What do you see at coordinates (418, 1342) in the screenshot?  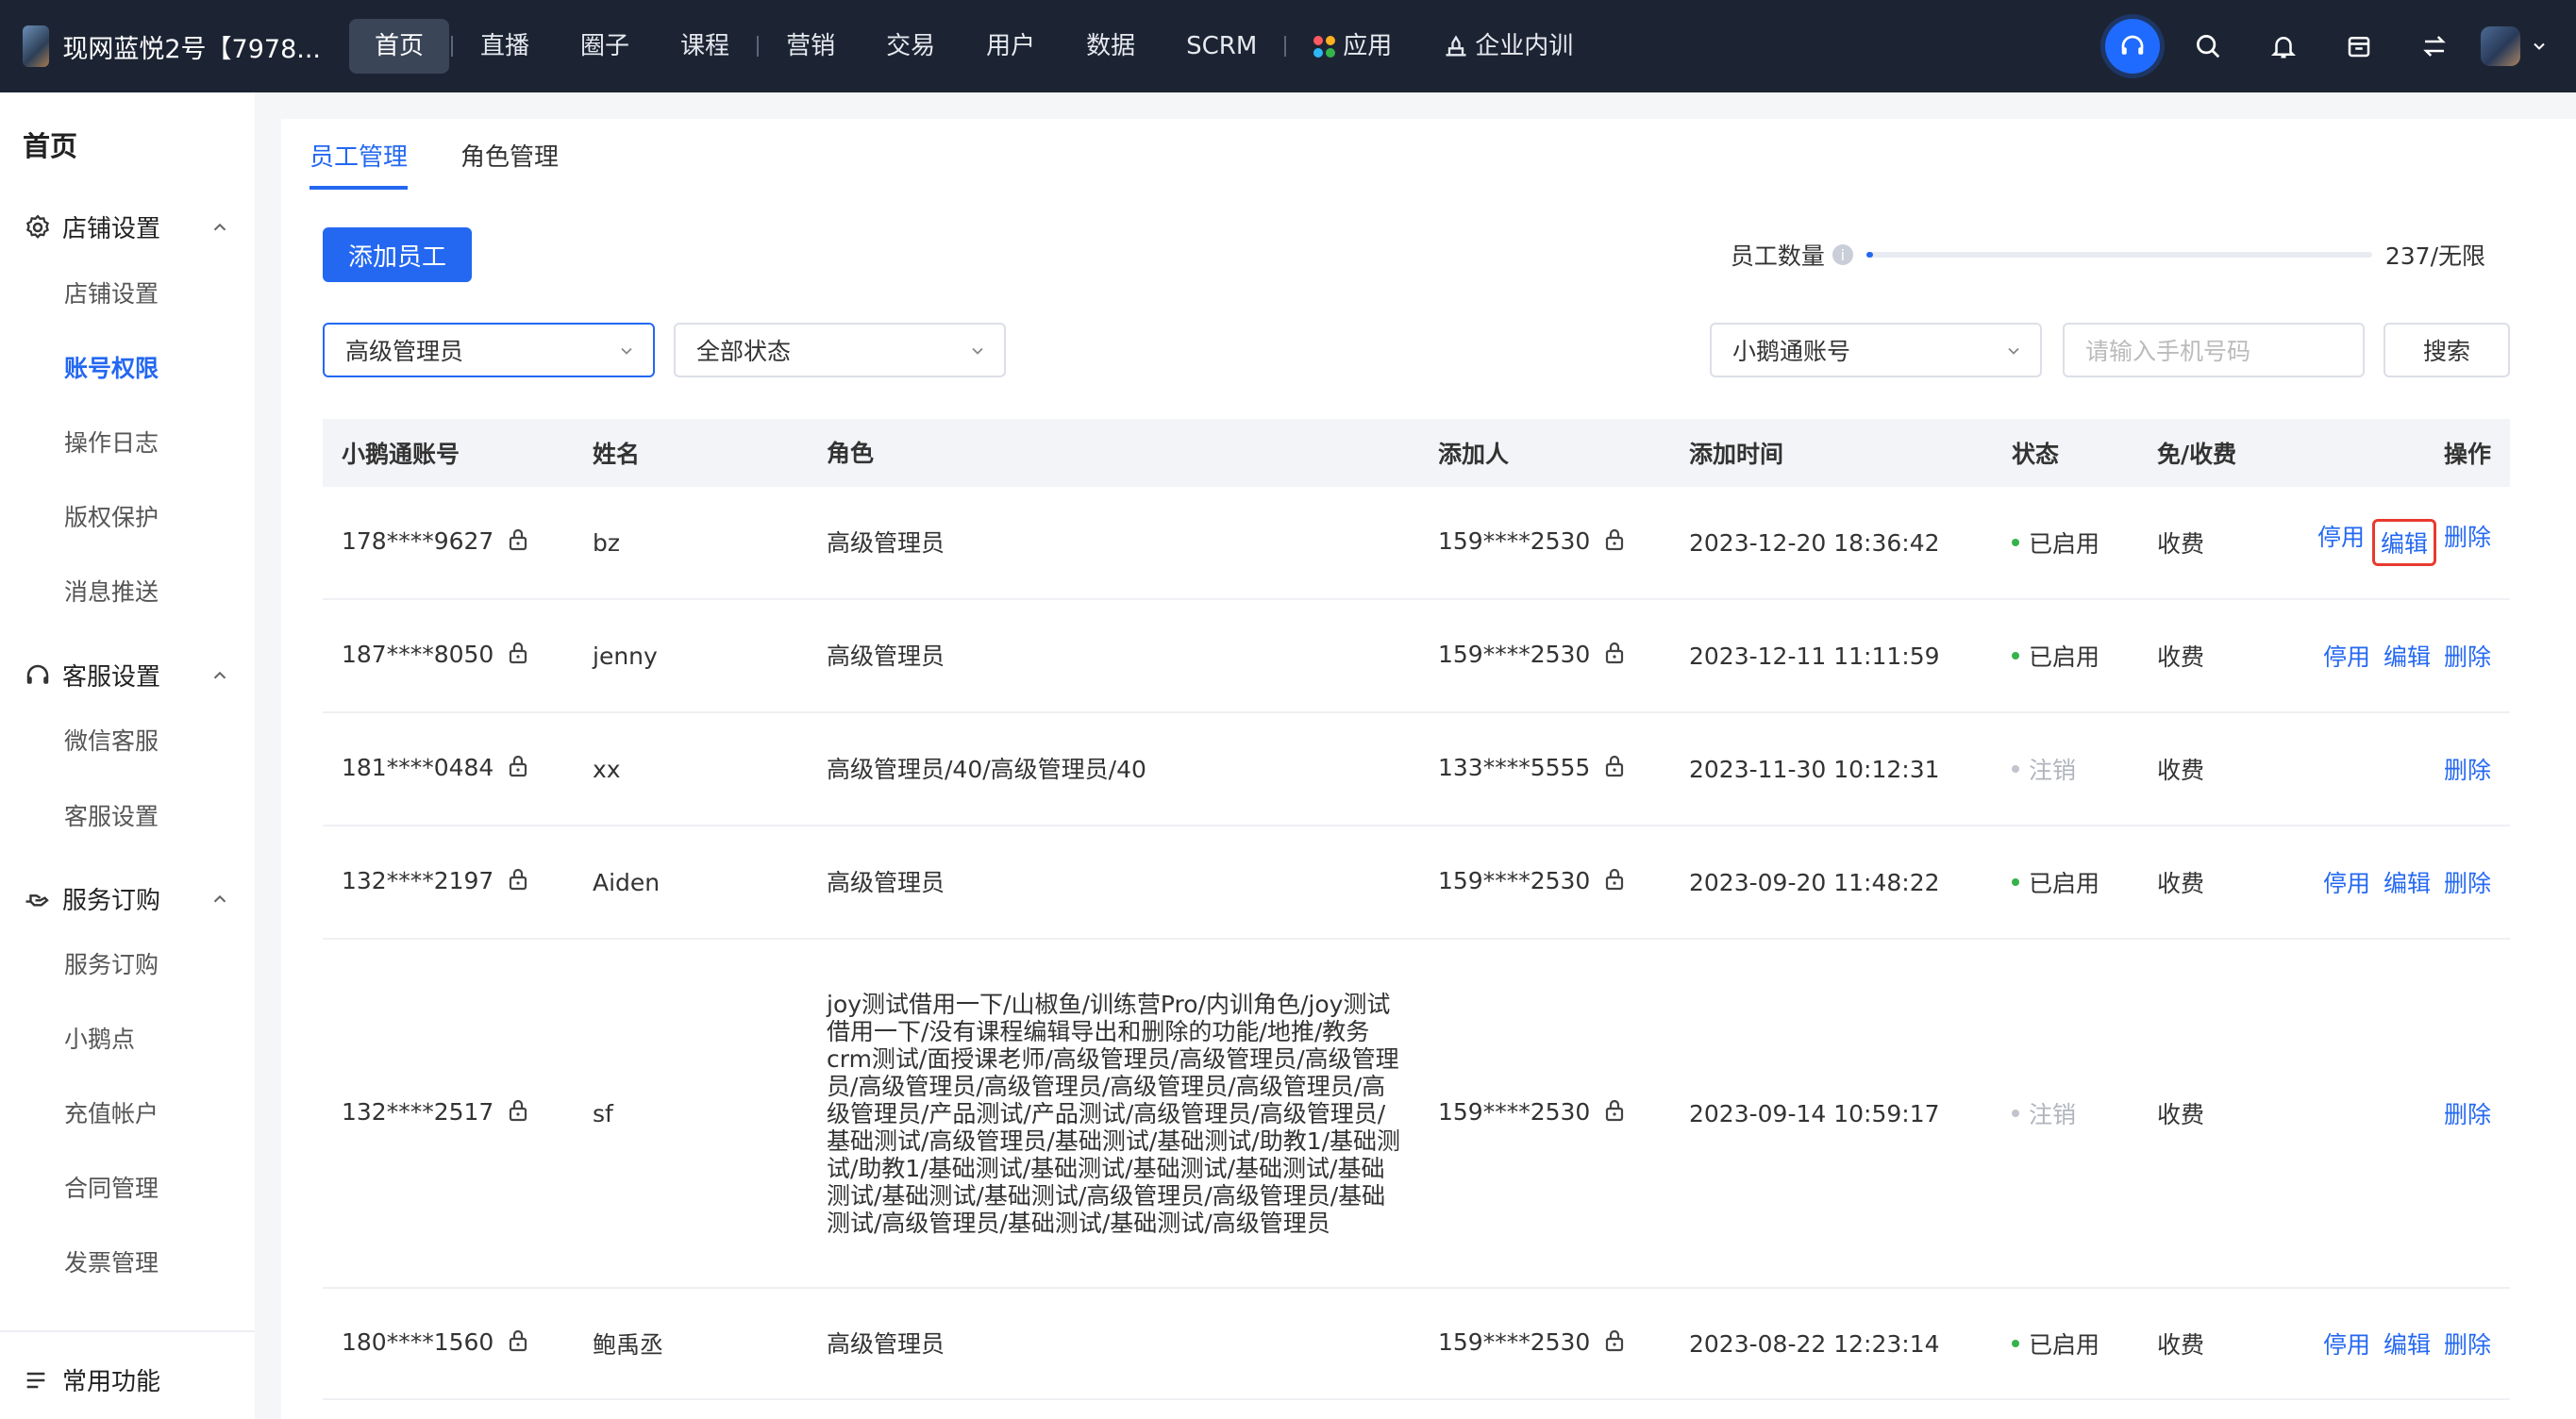 I see `account-value: 180****1560` at bounding box center [418, 1342].